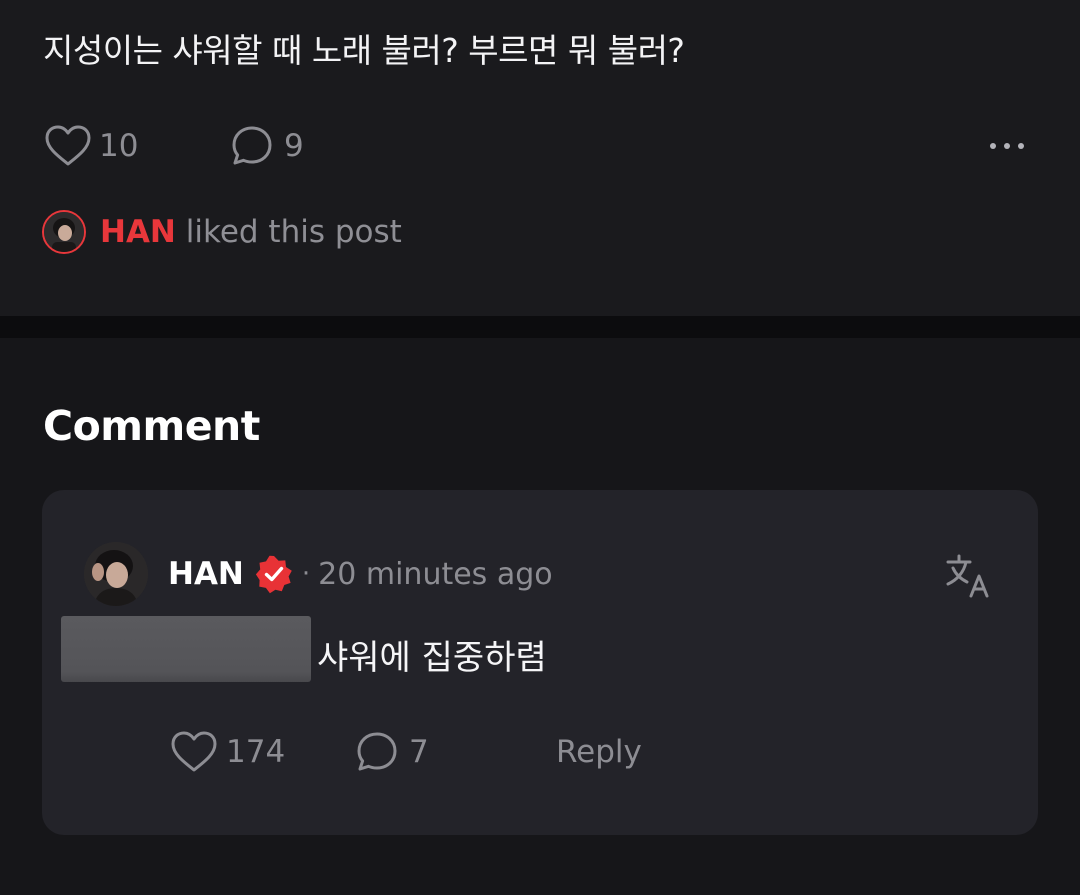  I want to click on avatar, so click(116, 574).